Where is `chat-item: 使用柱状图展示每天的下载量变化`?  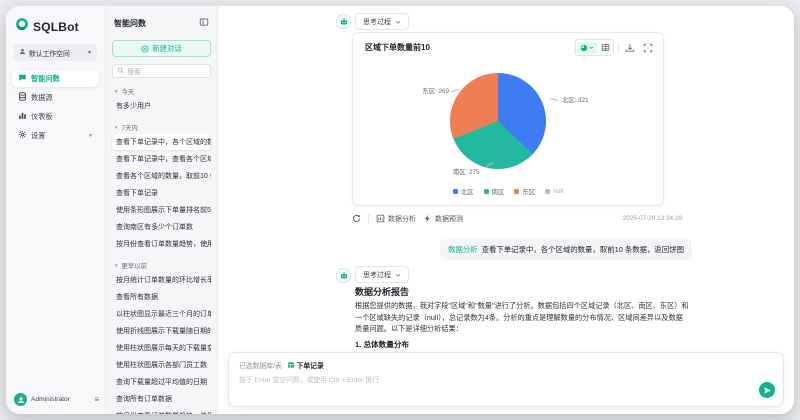 chat-item: 使用柱状图展示每天的下载量变化 is located at coordinates (161, 348).